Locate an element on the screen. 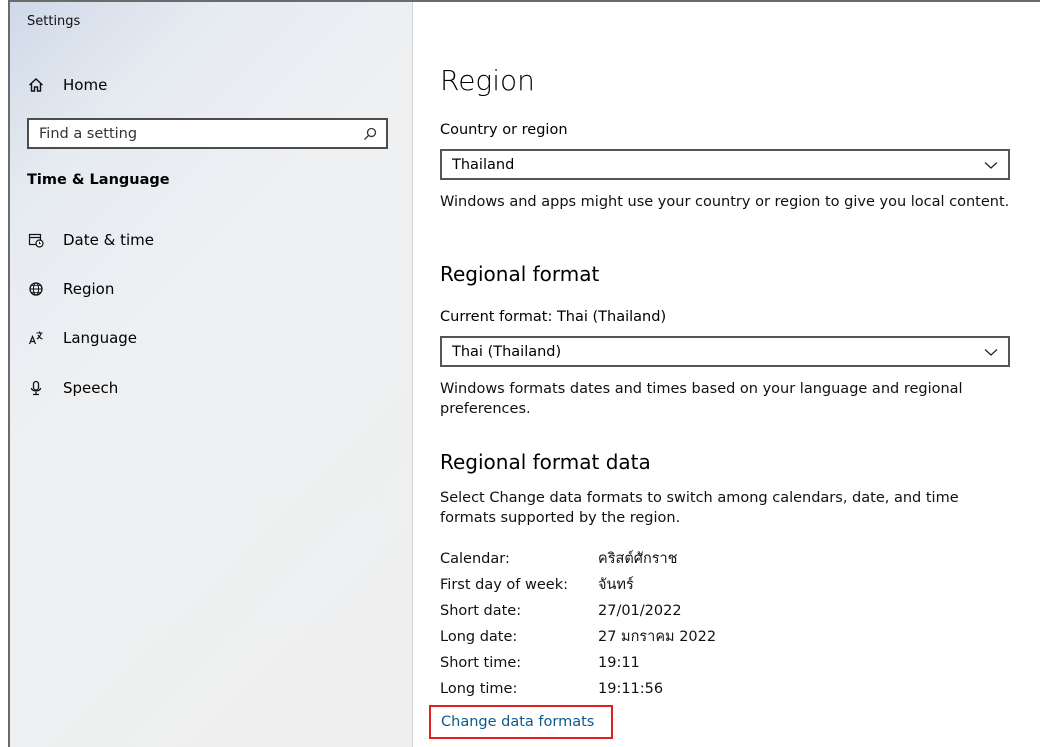 This screenshot has width=1040, height=747. home-nav-item: Home is located at coordinates (67, 85).